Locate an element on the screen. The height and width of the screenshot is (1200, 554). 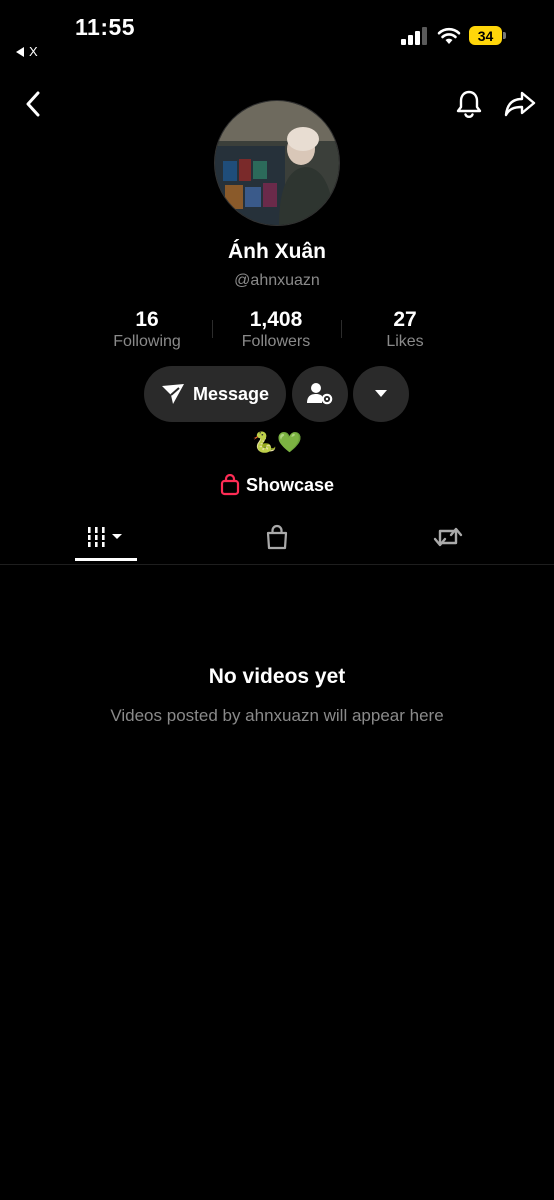
battery-indicator: 34 is located at coordinates (485, 35).